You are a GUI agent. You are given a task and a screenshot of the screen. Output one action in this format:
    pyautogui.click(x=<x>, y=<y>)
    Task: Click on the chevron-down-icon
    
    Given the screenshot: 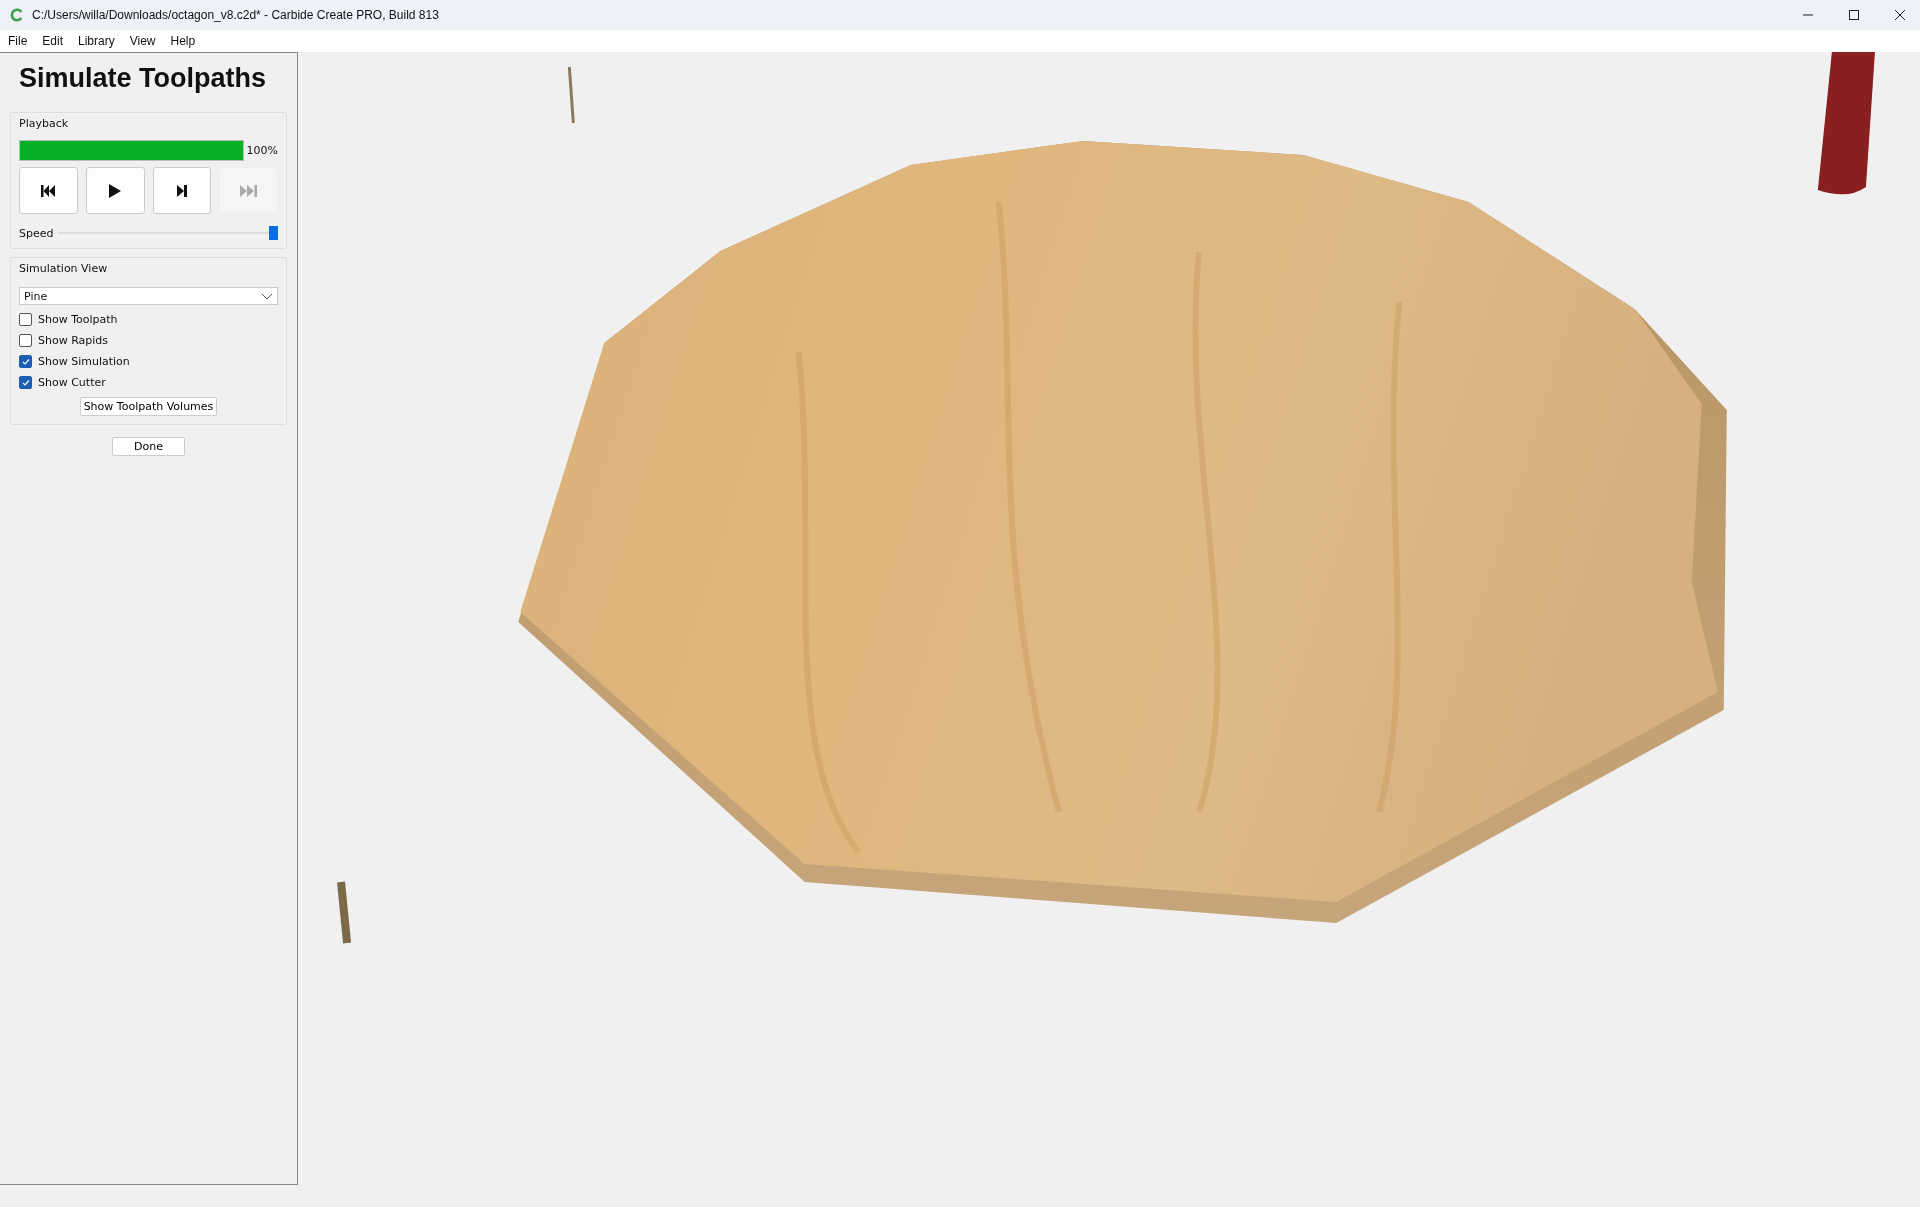 What is the action you would take?
    pyautogui.click(x=267, y=296)
    